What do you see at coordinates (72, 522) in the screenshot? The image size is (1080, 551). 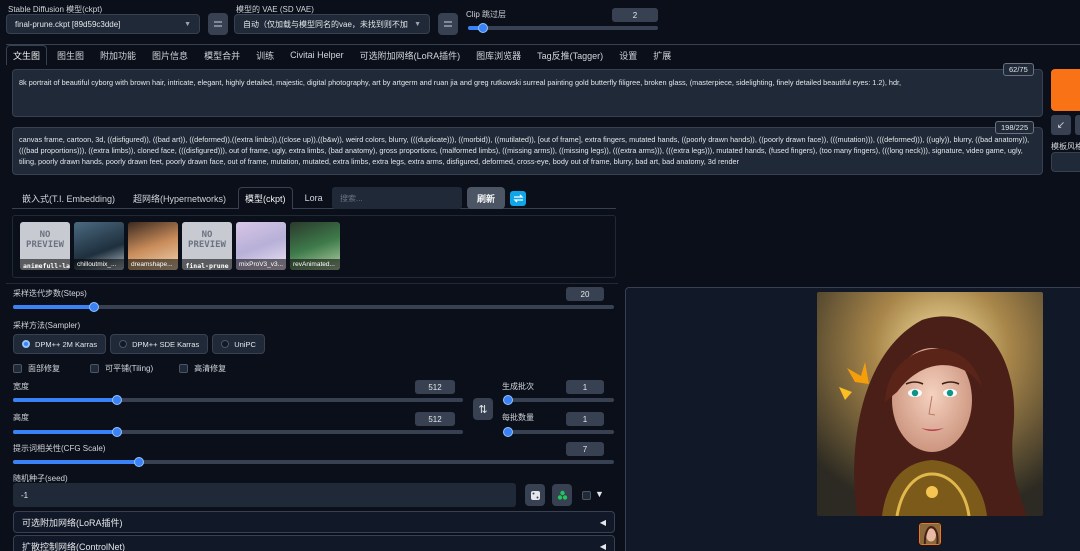 I see `accordion-title: 可选附加网络(LoRA插件)` at bounding box center [72, 522].